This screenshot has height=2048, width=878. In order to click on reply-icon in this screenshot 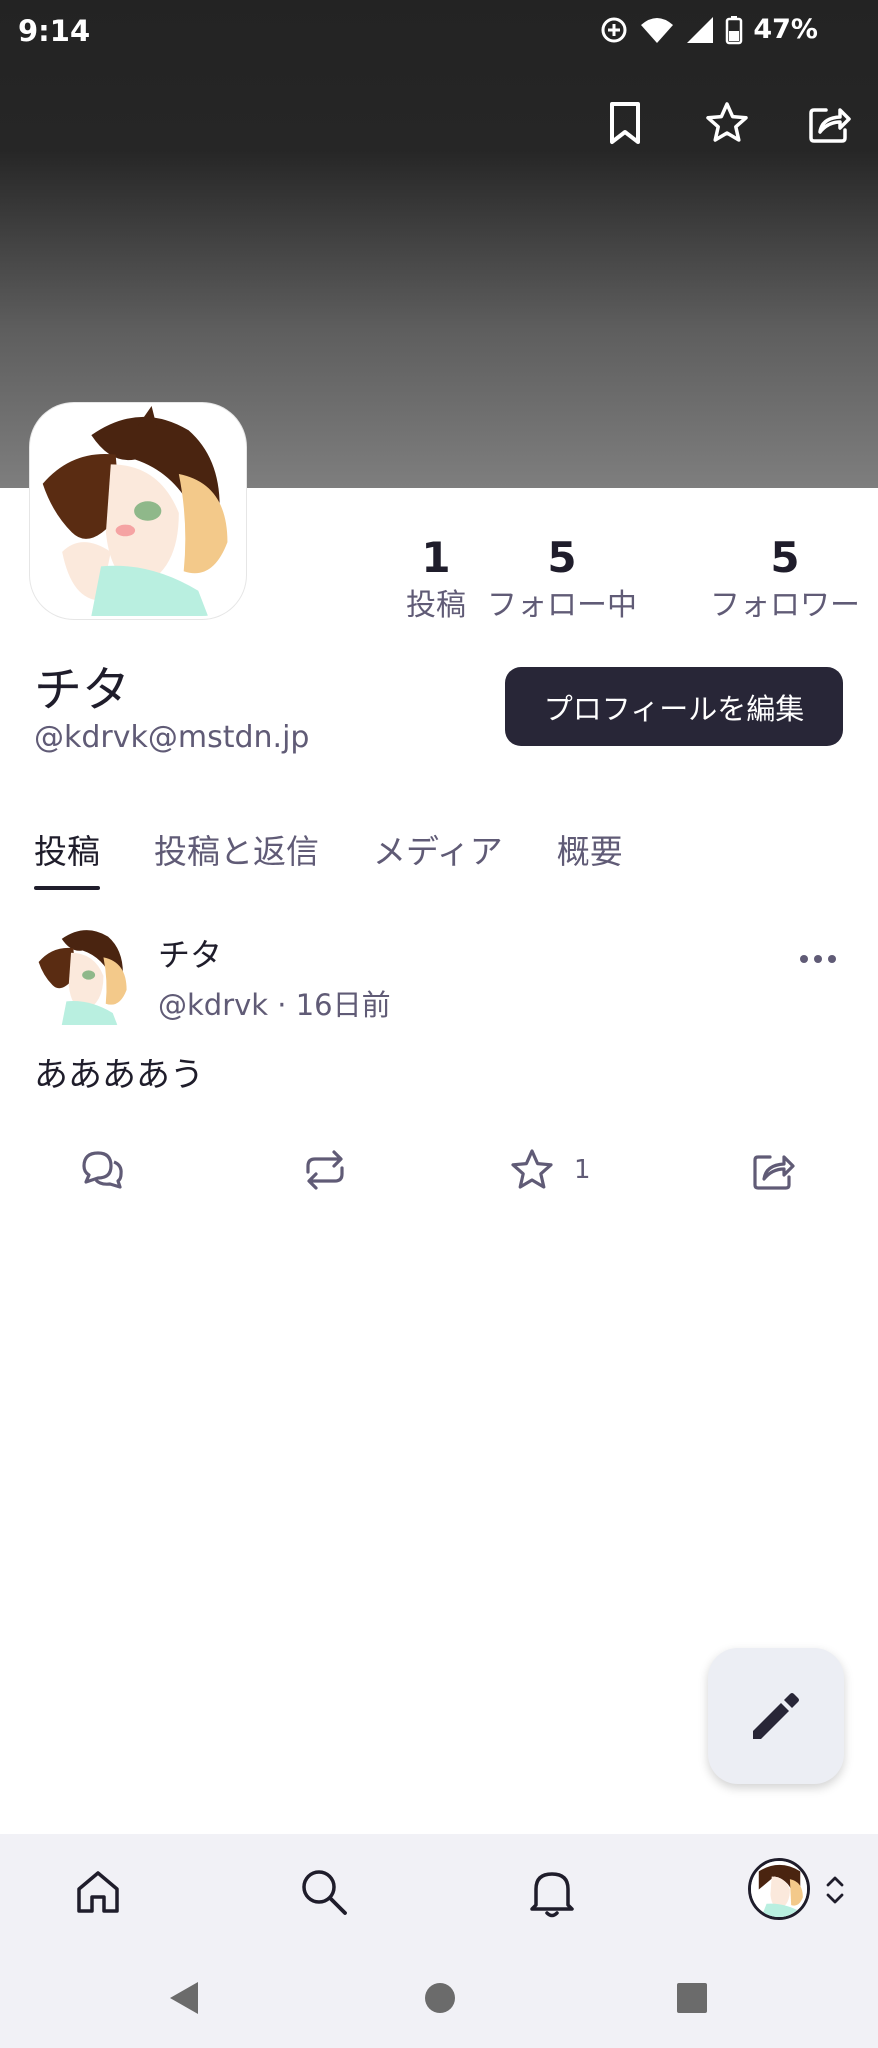, I will do `click(102, 1170)`.